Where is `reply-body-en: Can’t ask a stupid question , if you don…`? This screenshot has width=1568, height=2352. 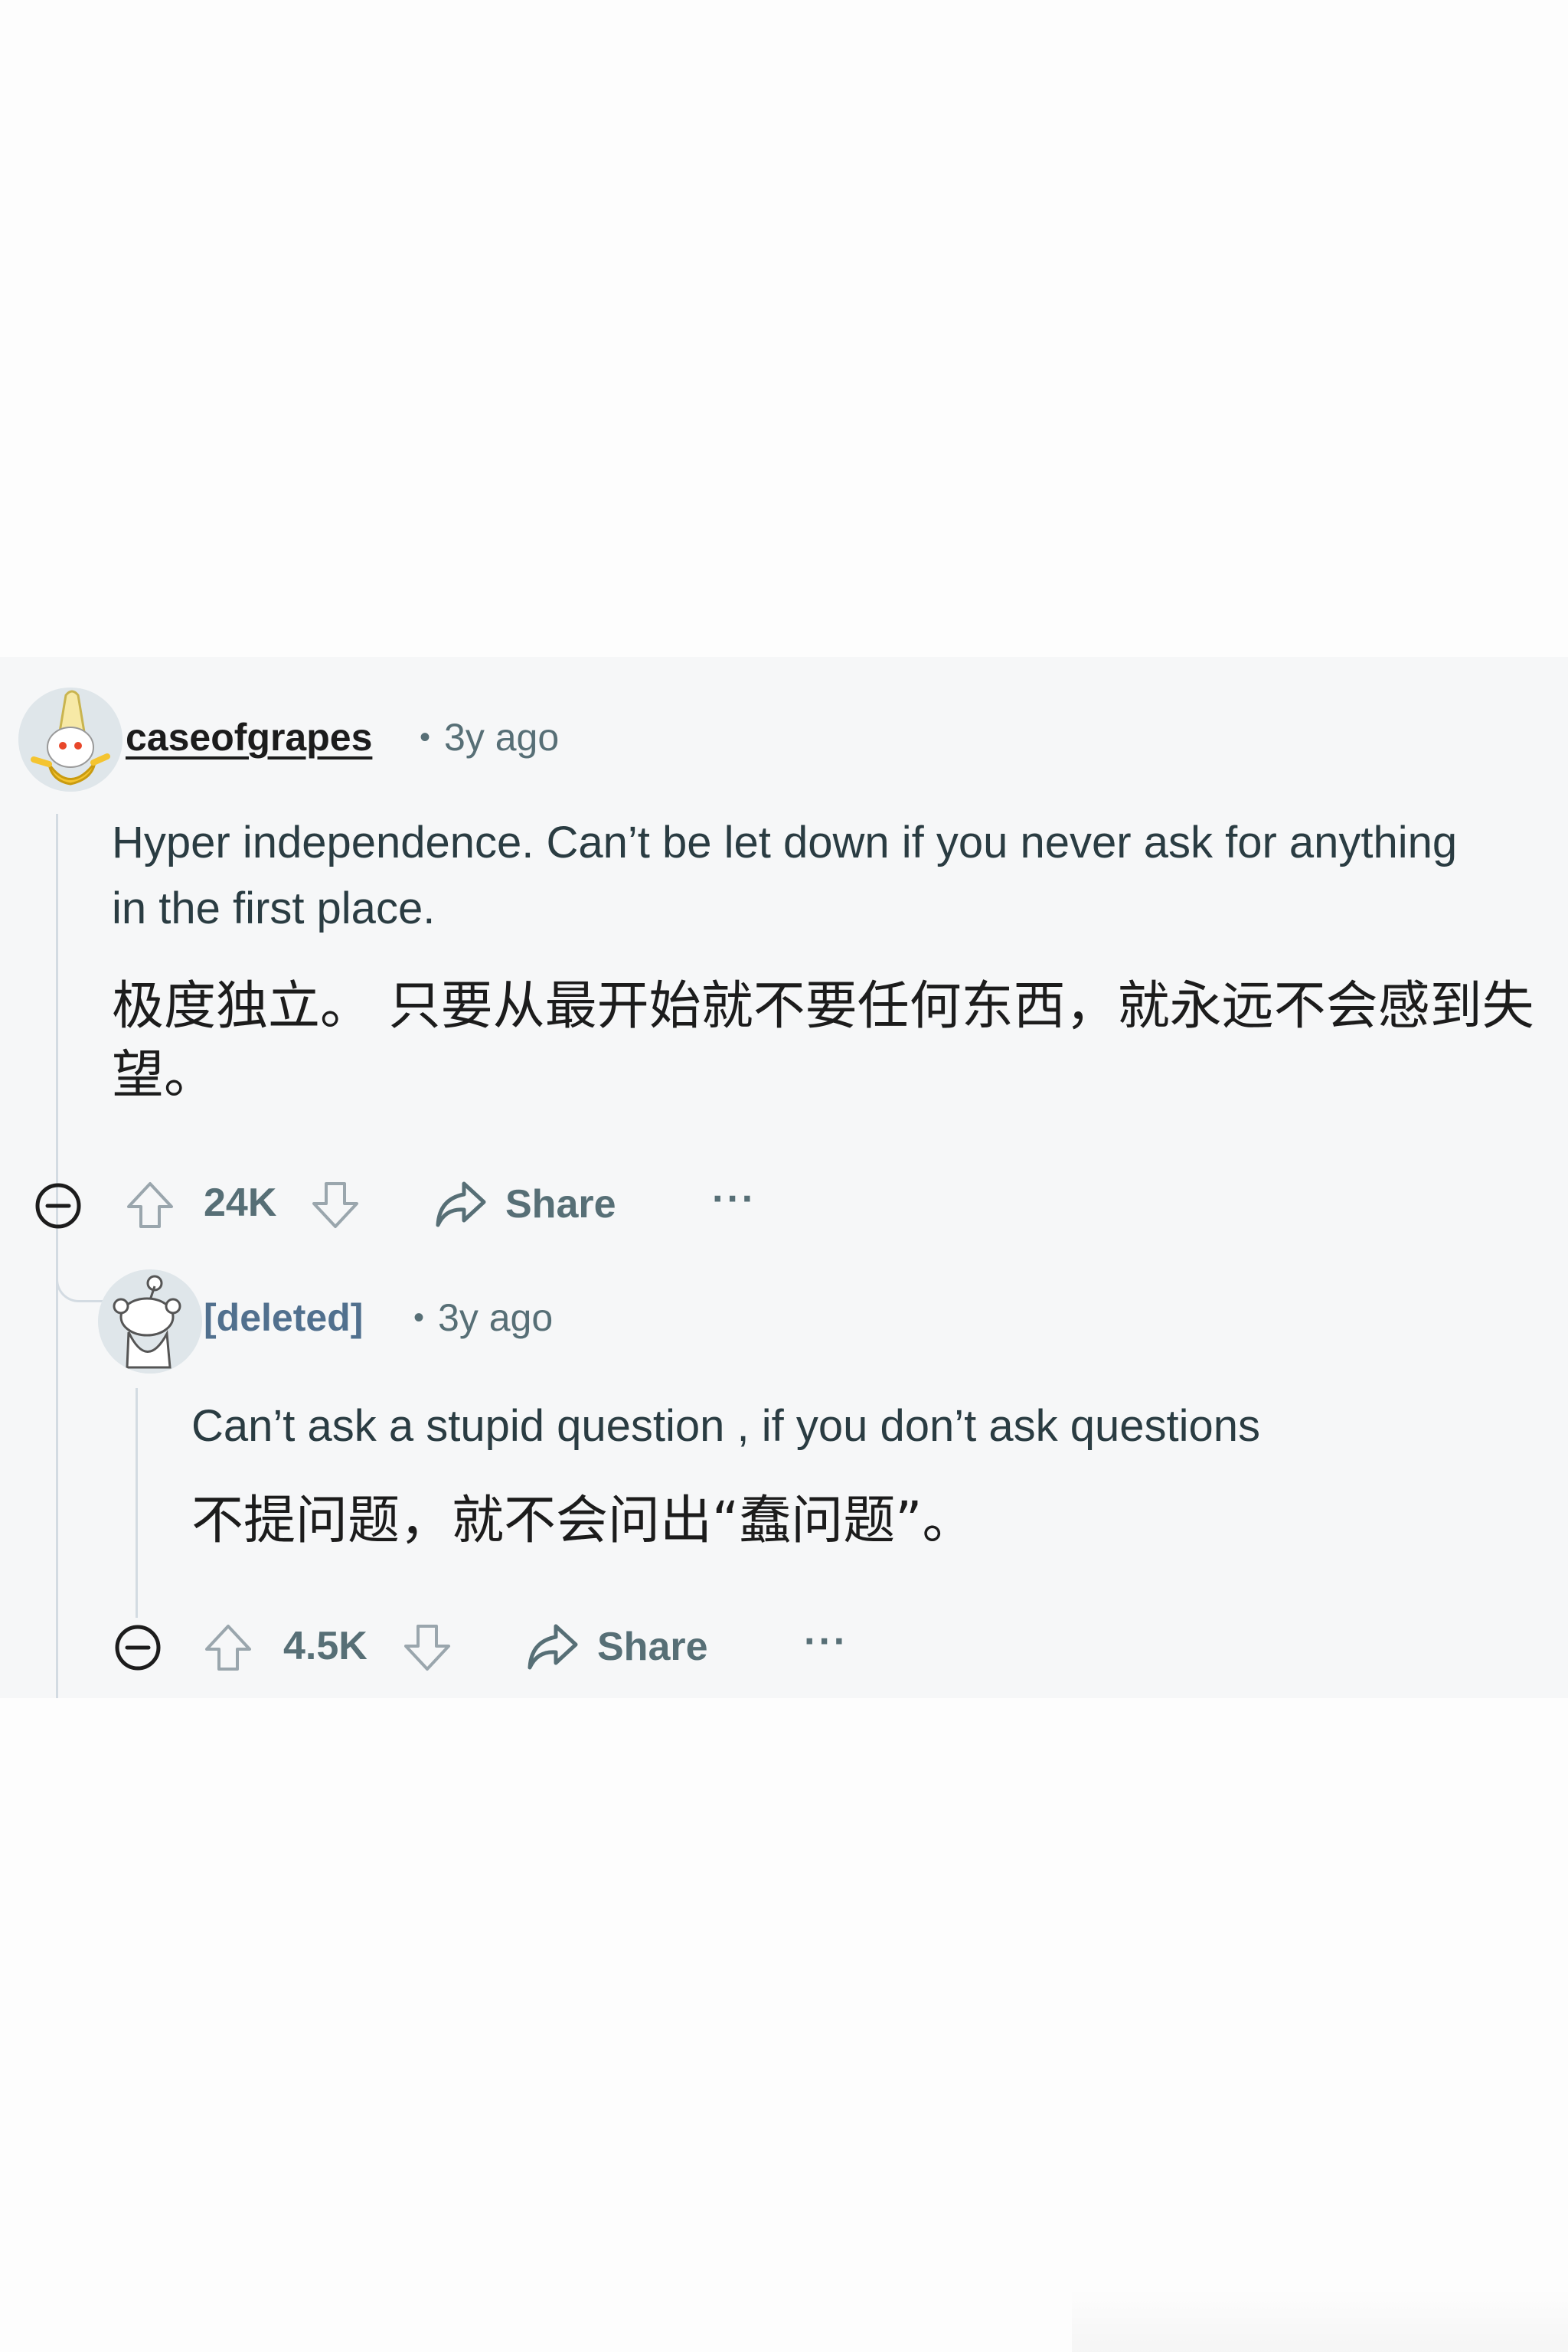 reply-body-en: Can’t ask a stupid question , if you don… is located at coordinates (726, 1426).